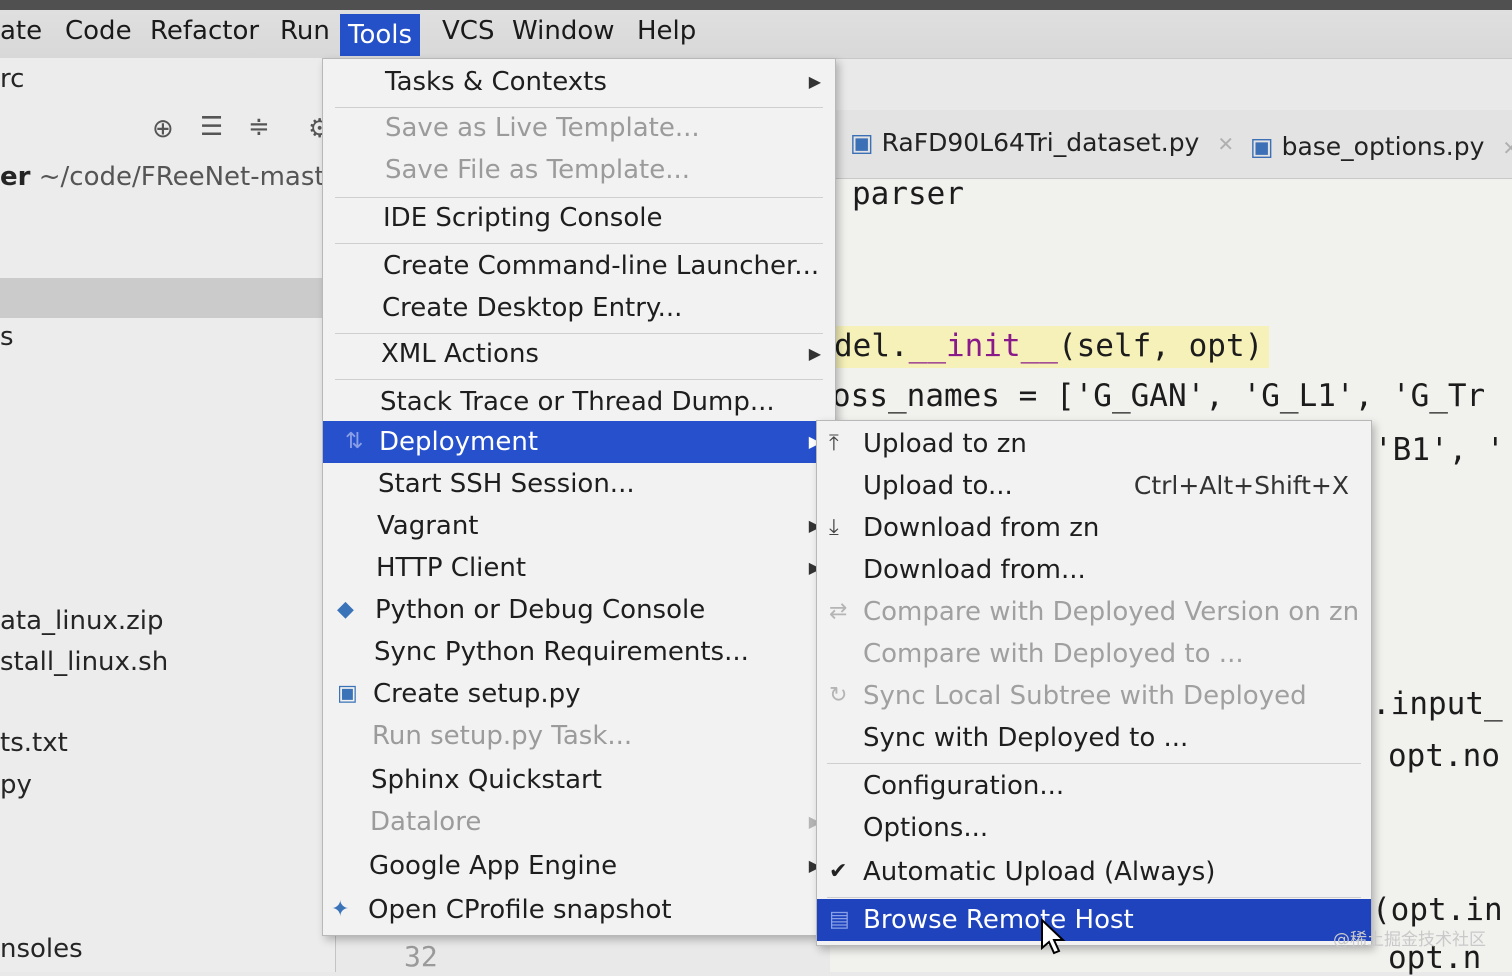 The width and height of the screenshot is (1512, 976). Describe the element at coordinates (981, 528) in the screenshot. I see `menu-item-label: Download from zn` at that location.